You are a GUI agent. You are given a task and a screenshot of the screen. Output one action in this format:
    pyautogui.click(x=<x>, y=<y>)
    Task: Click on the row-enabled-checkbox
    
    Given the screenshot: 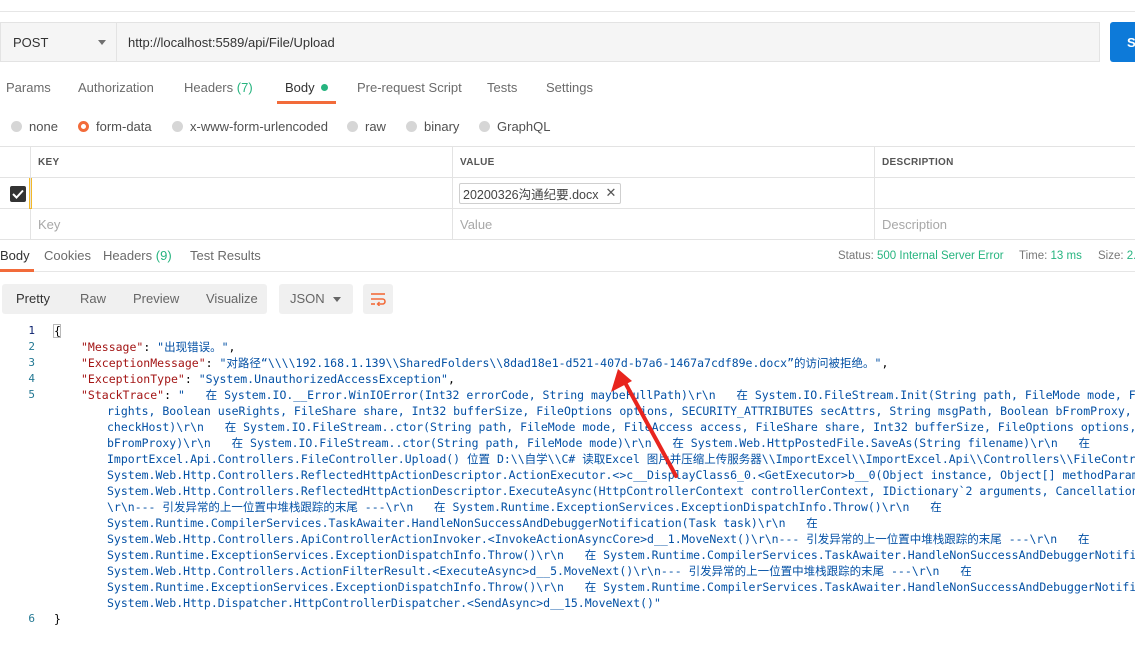 What is the action you would take?
    pyautogui.click(x=18, y=194)
    